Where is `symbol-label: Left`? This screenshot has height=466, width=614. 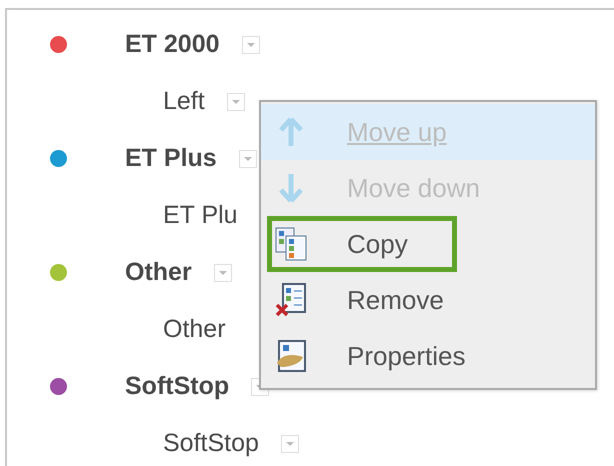 symbol-label: Left is located at coordinates (184, 101).